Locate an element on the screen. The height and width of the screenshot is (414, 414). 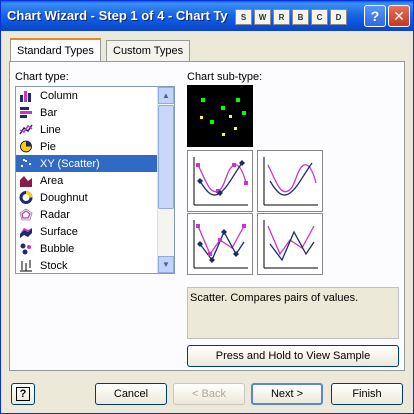
subtype-scatter-smoothed-lines is located at coordinates (290, 181).